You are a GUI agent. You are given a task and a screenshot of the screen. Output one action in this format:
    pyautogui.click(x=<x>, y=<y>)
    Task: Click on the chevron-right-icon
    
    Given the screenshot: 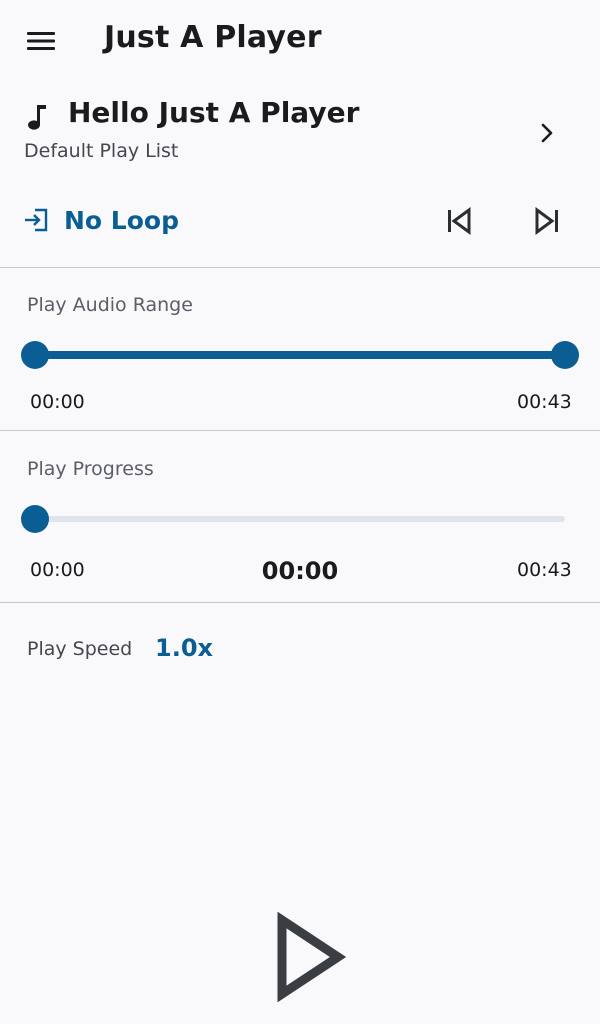 What is the action you would take?
    pyautogui.click(x=547, y=133)
    